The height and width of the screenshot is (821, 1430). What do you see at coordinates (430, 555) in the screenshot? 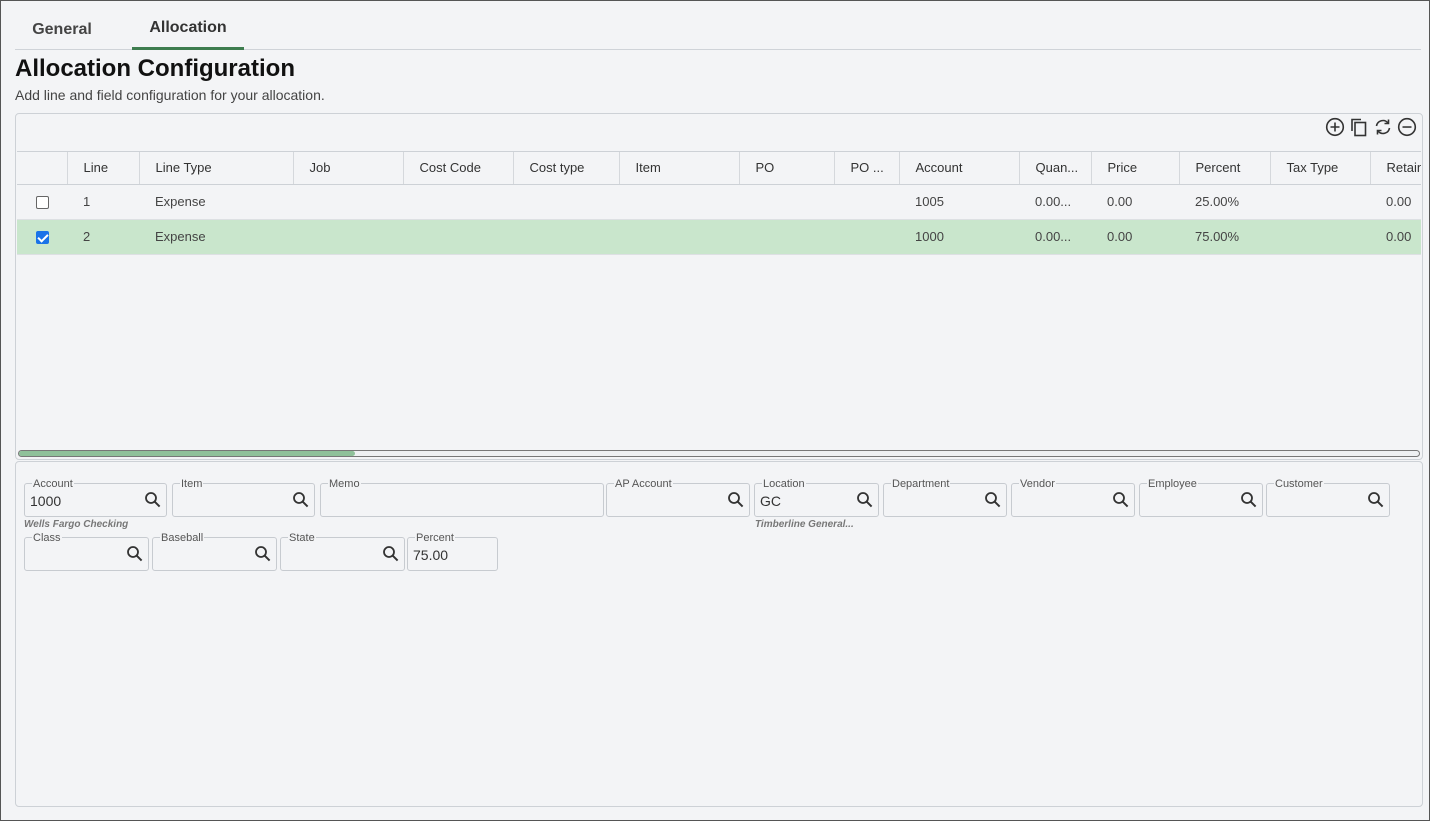
I see `percent-value: 75.00` at bounding box center [430, 555].